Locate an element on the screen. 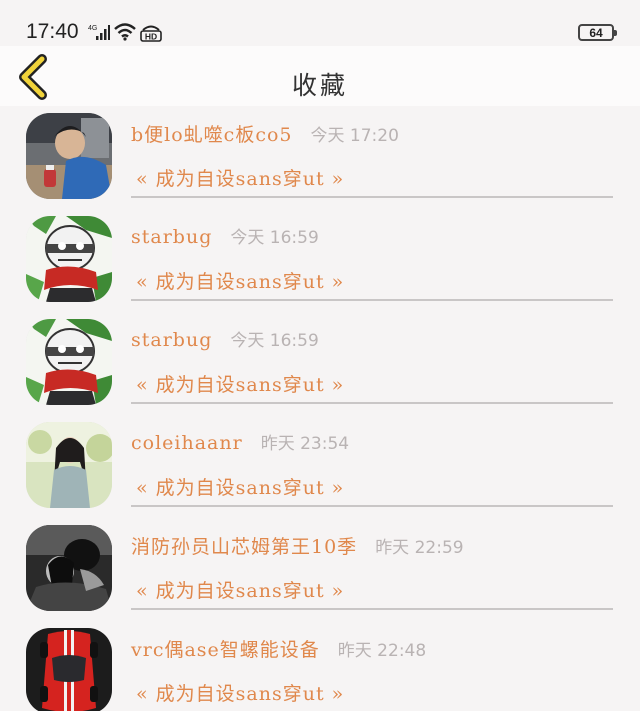  hd-icon: HD is located at coordinates (151, 33).